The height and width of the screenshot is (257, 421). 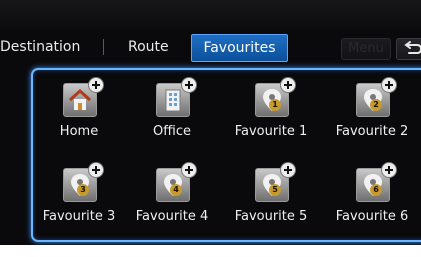 What do you see at coordinates (372, 131) in the screenshot?
I see `favourite-label: Favourite 2` at bounding box center [372, 131].